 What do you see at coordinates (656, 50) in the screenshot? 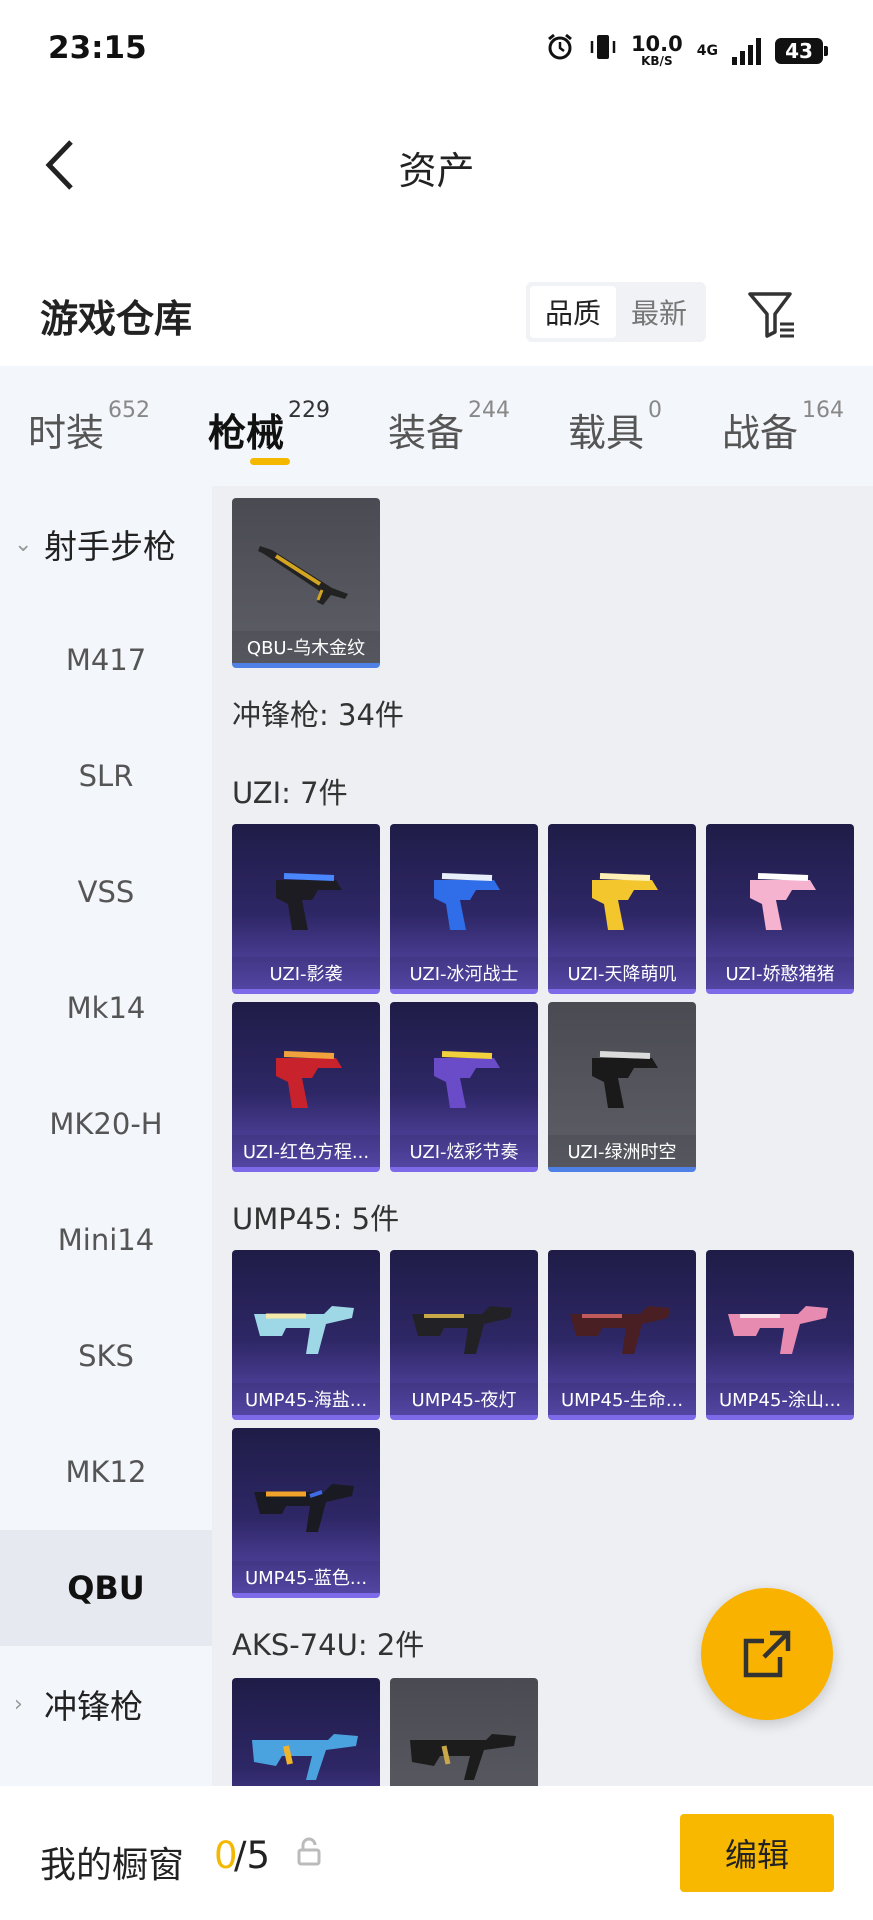
I see `network-speed: 10.0 KB/S` at bounding box center [656, 50].